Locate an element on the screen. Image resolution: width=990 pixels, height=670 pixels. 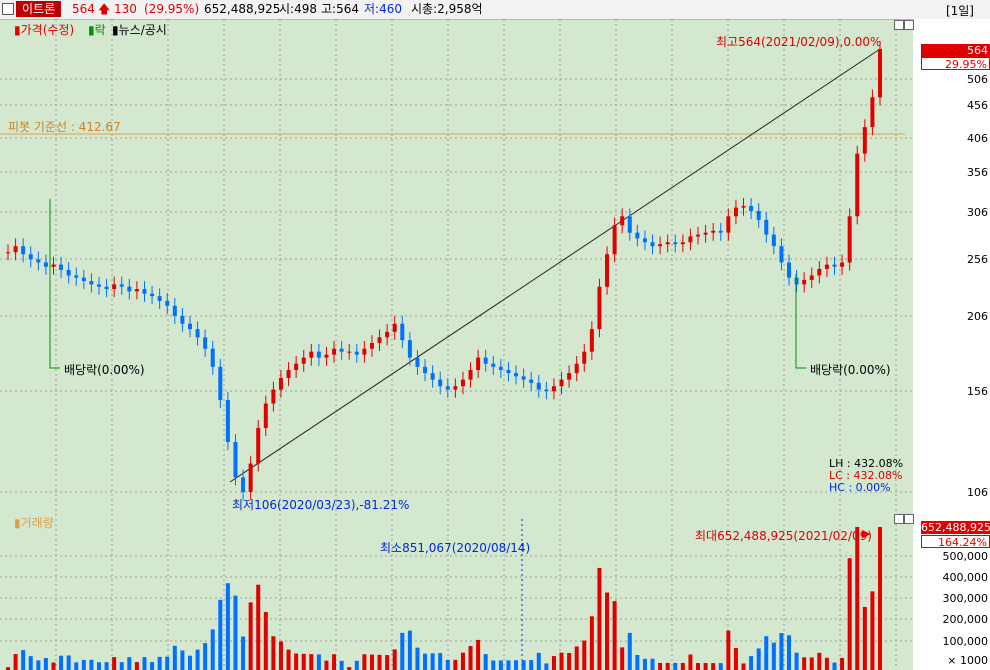
volume-tick-label: 400,000 is located at coordinates (965, 577).